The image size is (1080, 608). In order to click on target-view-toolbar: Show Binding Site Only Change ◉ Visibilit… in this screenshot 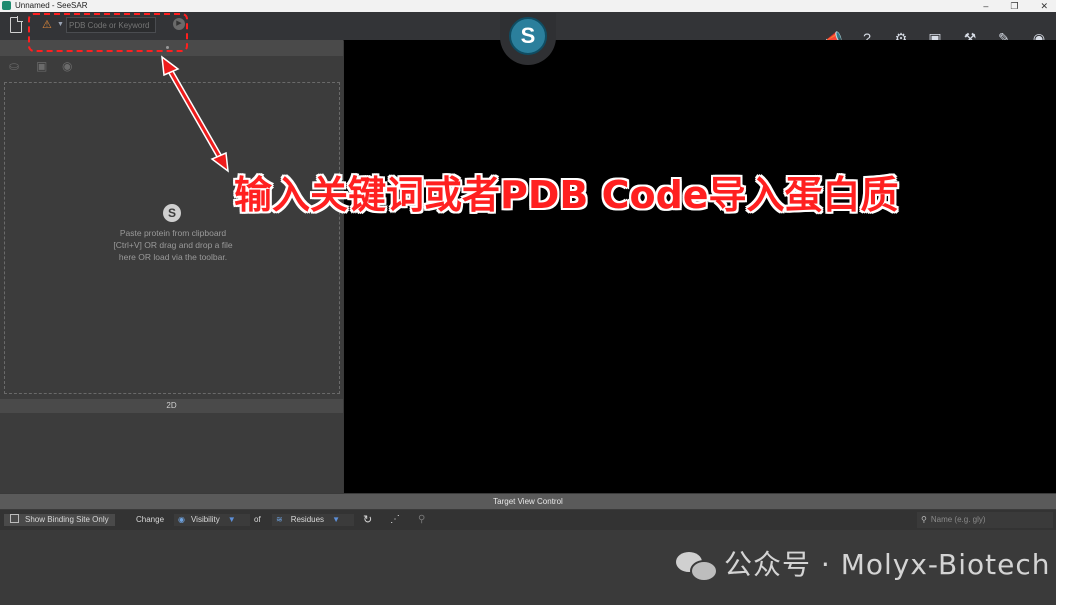, I will do `click(528, 520)`.